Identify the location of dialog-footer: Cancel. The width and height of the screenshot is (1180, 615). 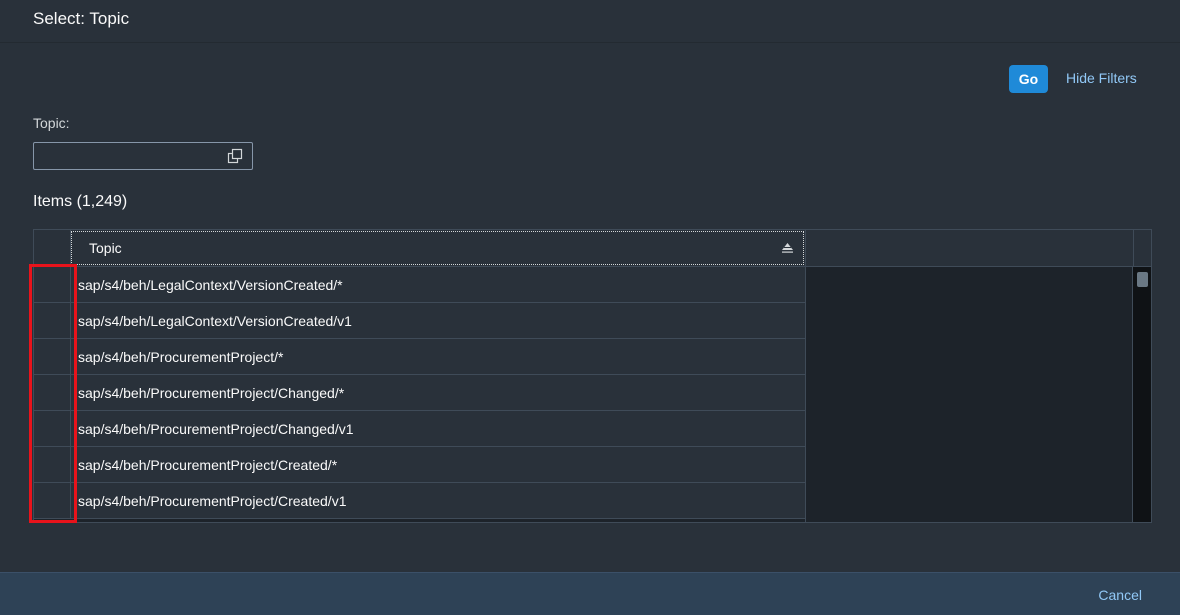
(590, 593).